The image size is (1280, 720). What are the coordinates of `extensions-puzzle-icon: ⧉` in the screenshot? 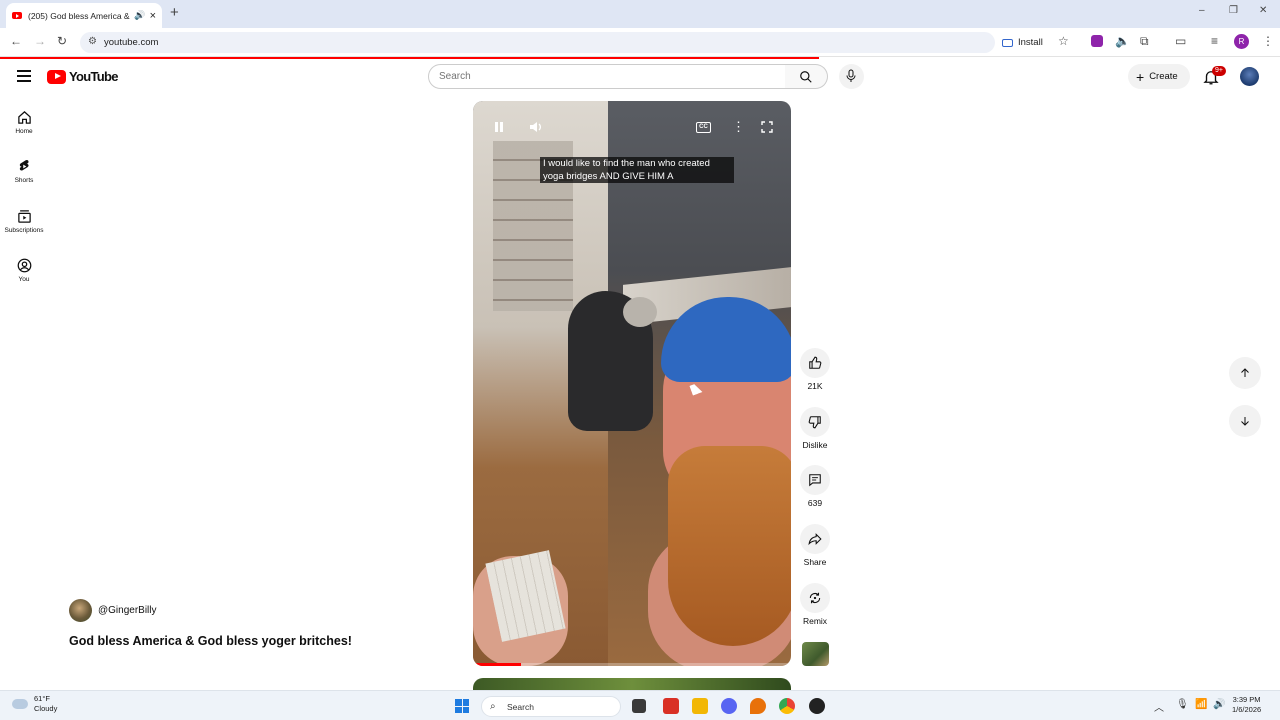 It's located at (1144, 41).